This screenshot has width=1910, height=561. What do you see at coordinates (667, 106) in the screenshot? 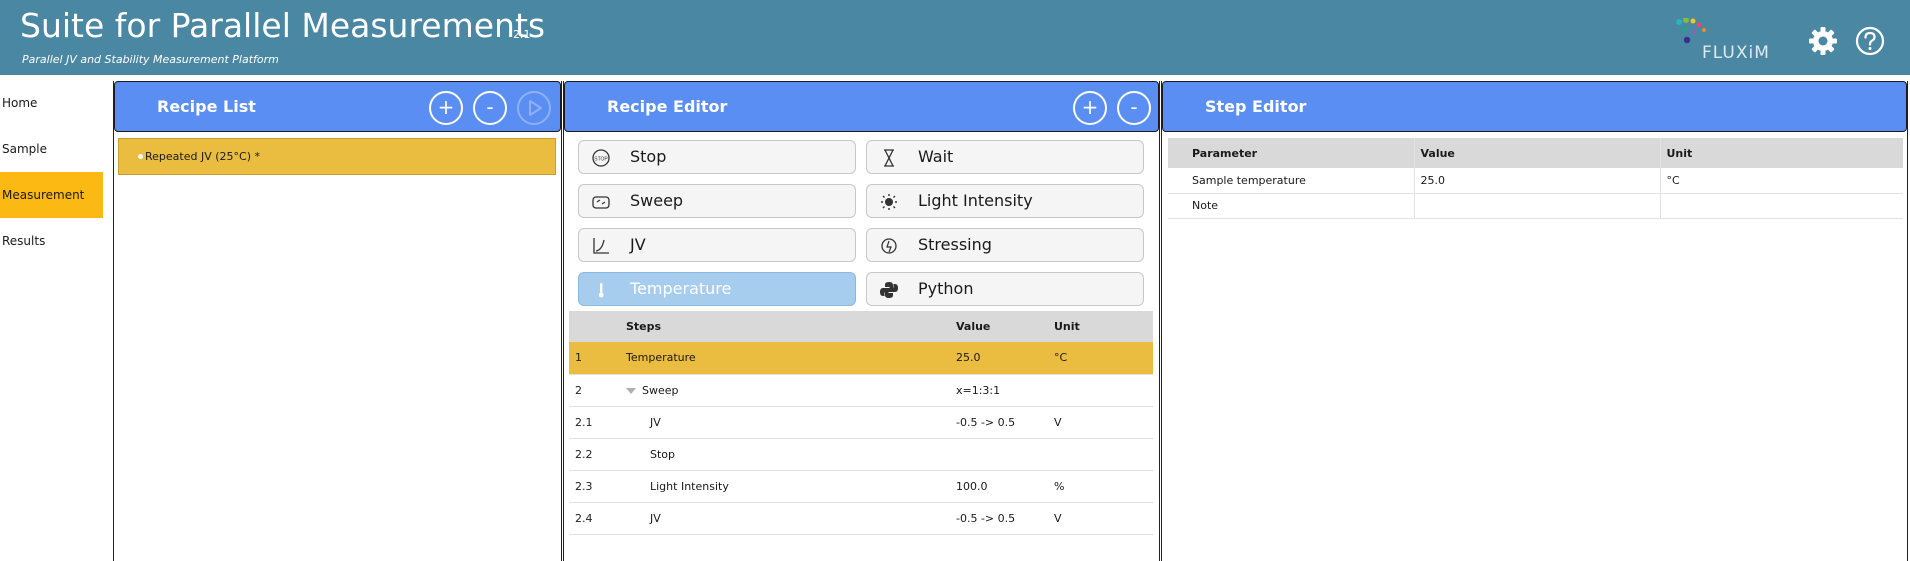
I see `recipe-editor-title: Recipe Editor` at bounding box center [667, 106].